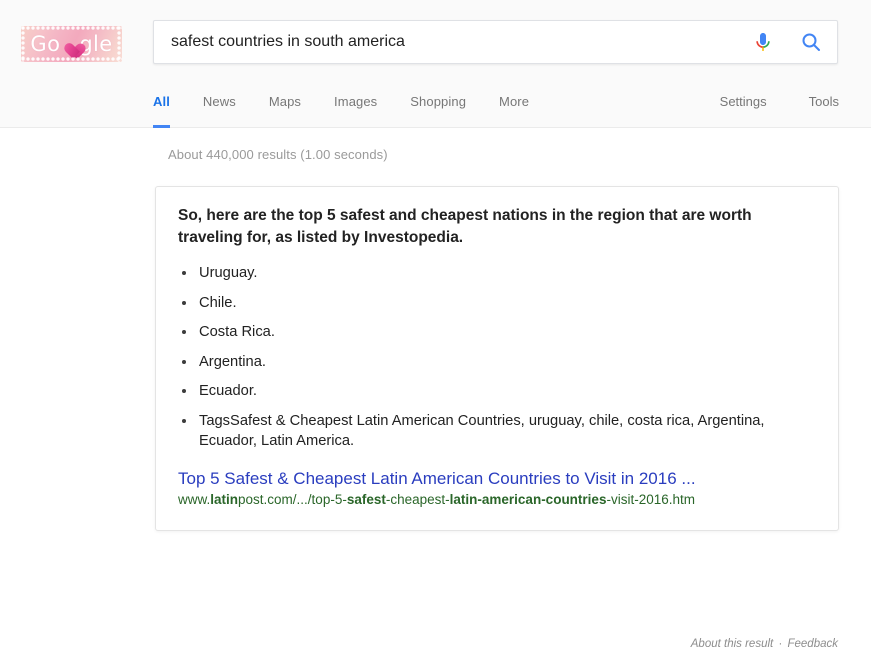 This screenshot has width=871, height=650. What do you see at coordinates (96, 43) in the screenshot?
I see `doodle-letters-after: gle` at bounding box center [96, 43].